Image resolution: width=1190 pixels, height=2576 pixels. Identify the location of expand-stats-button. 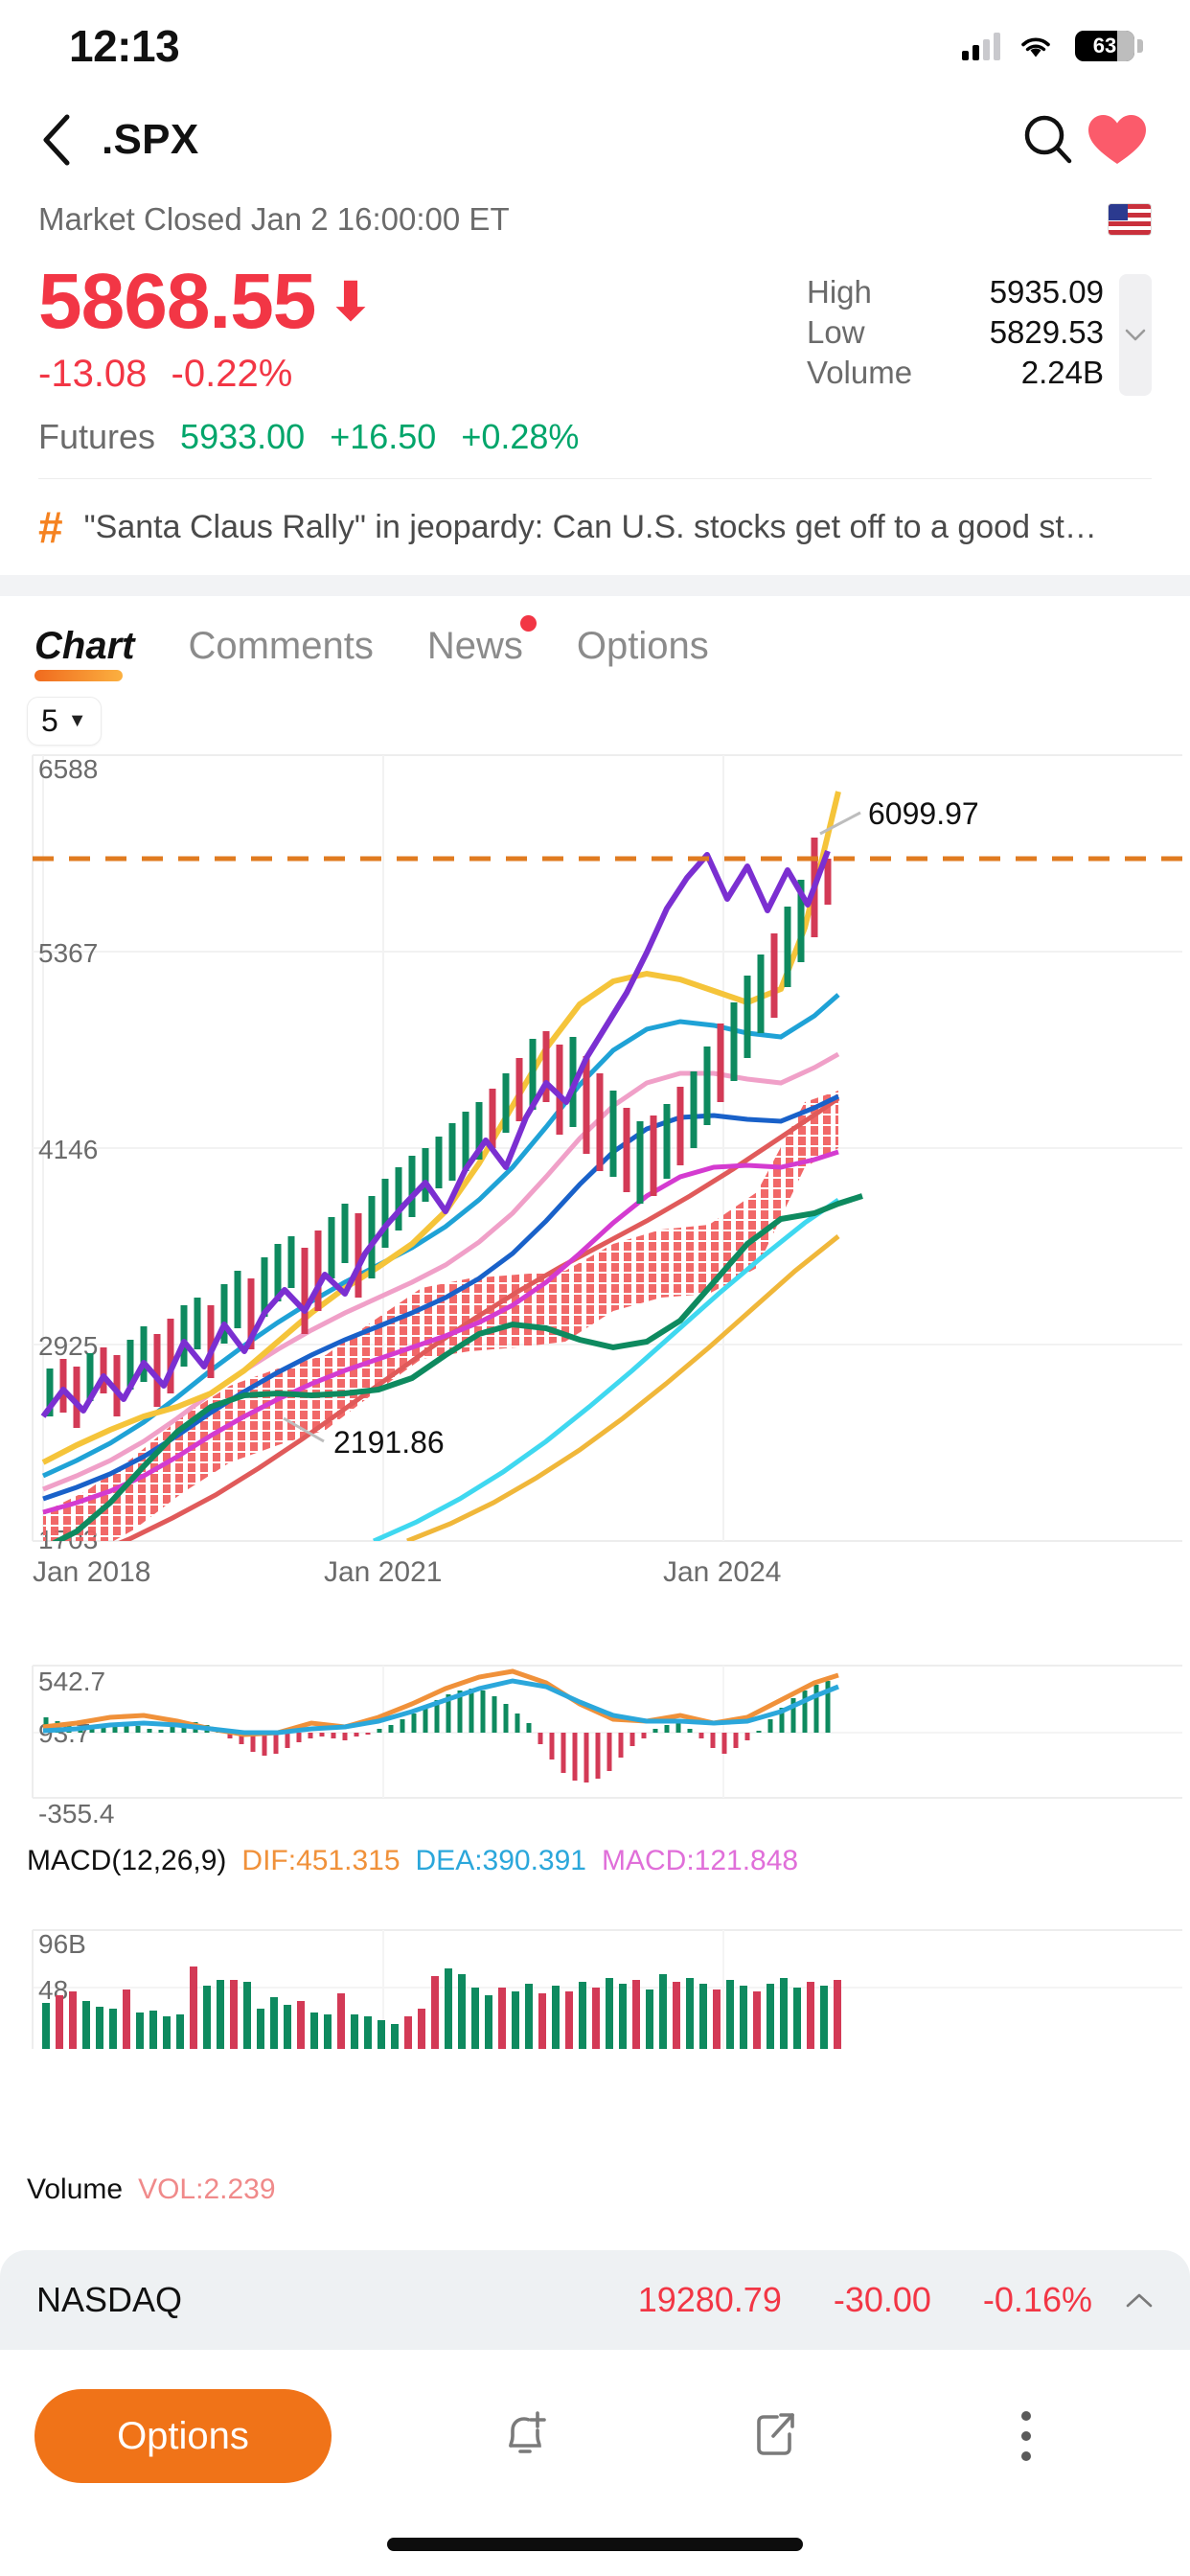
(1135, 335).